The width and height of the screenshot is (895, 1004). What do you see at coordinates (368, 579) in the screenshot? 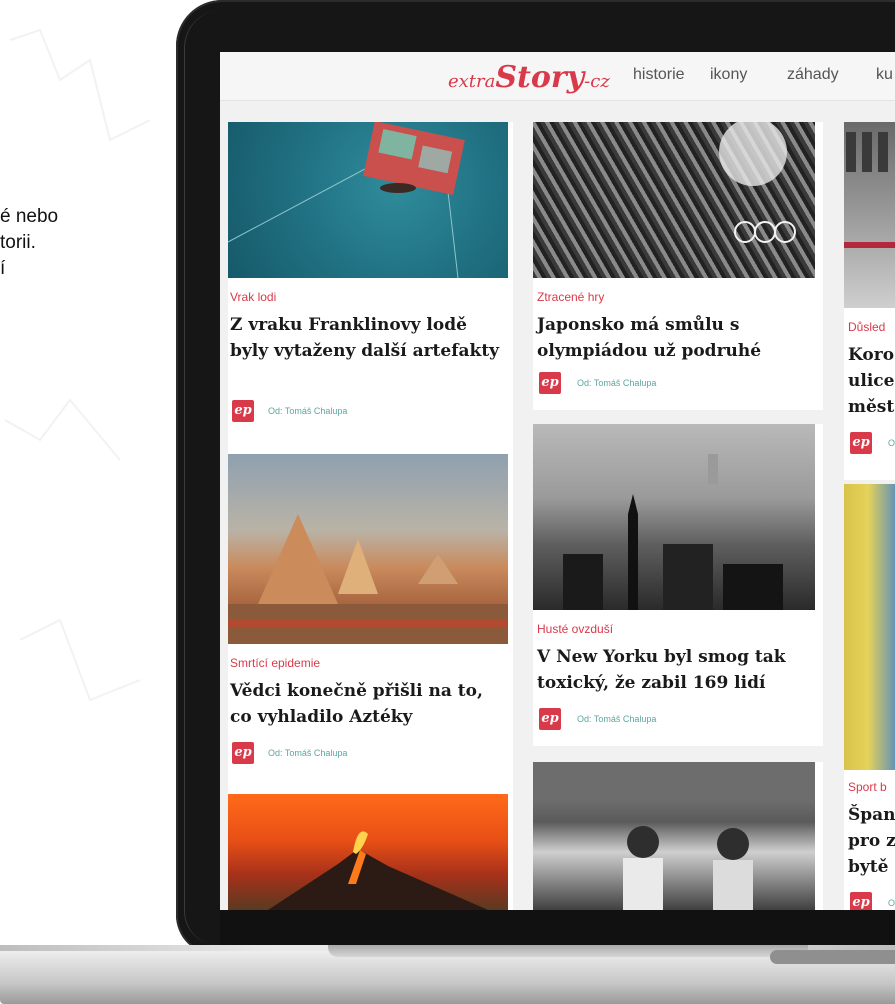
I see `aztec-city-painting` at bounding box center [368, 579].